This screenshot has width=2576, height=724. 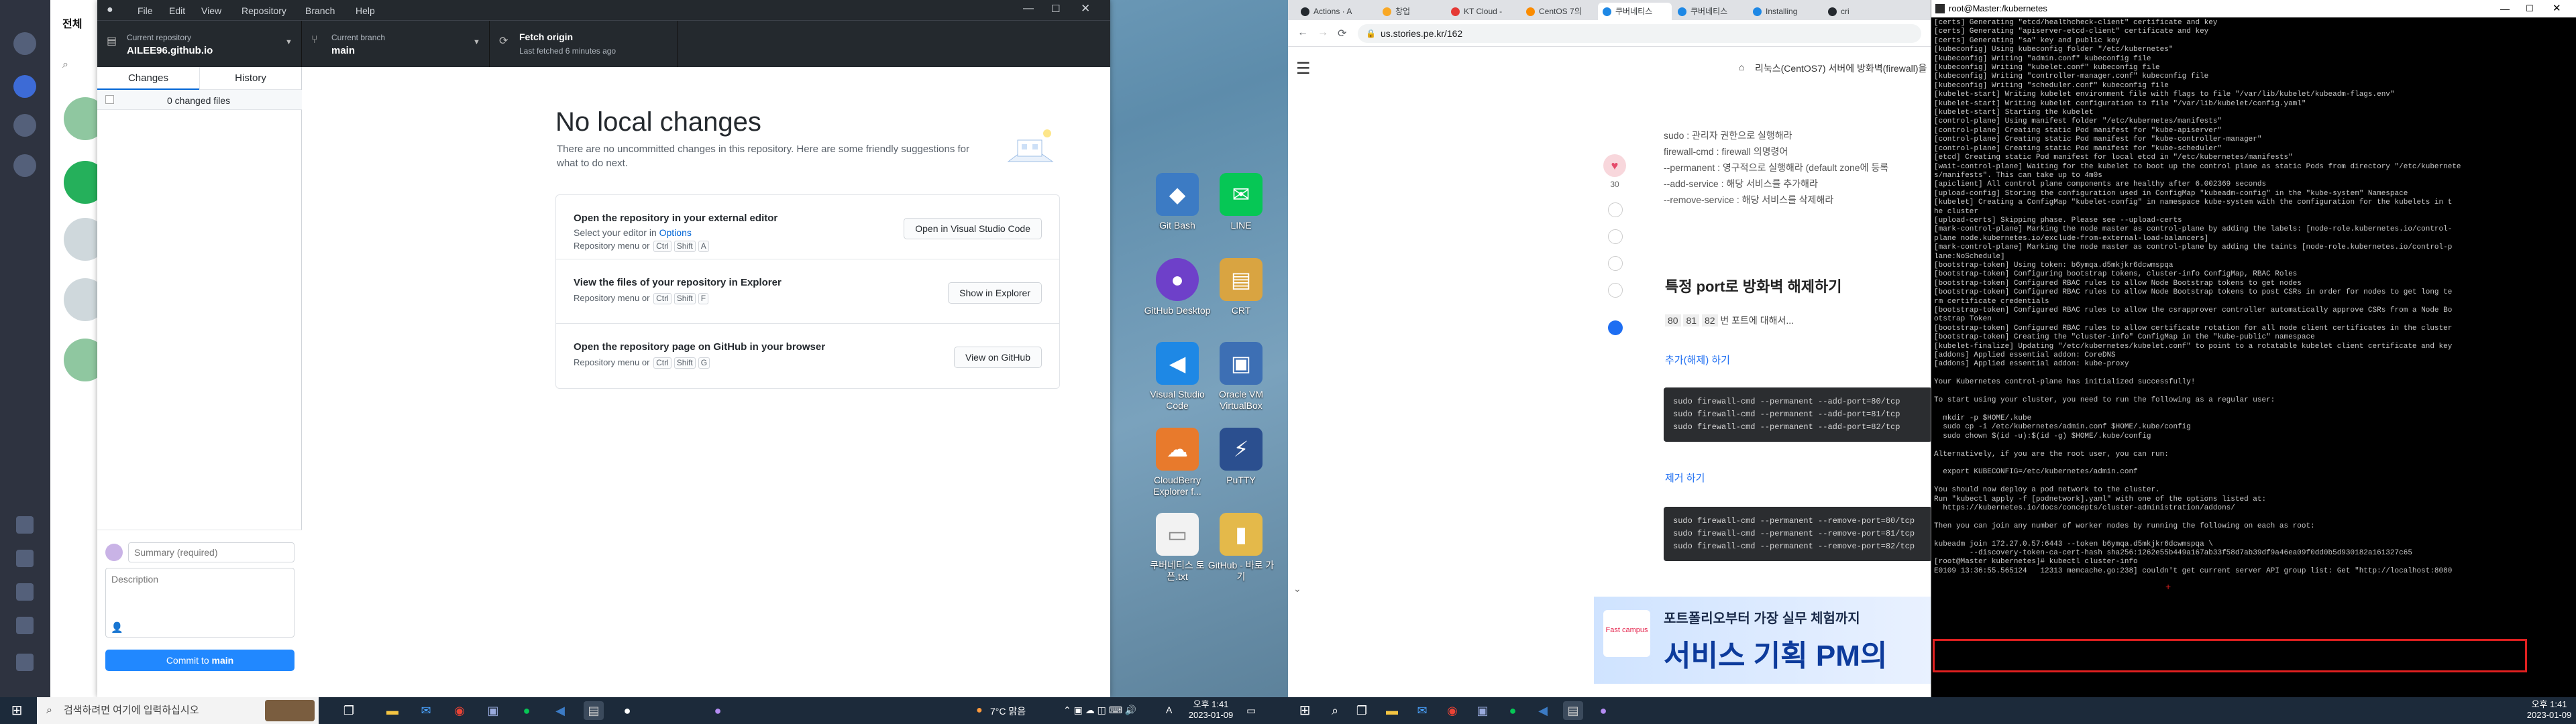 I want to click on volume-icon, so click(x=25, y=625).